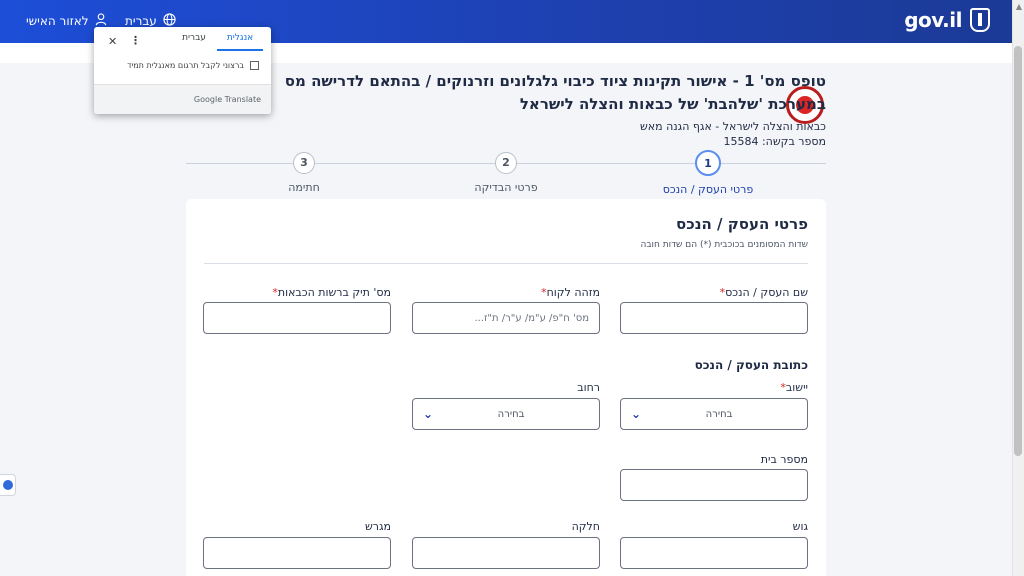 This screenshot has height=576, width=1024. What do you see at coordinates (506, 187) in the screenshot?
I see `step-label: פרטי הבדיקה` at bounding box center [506, 187].